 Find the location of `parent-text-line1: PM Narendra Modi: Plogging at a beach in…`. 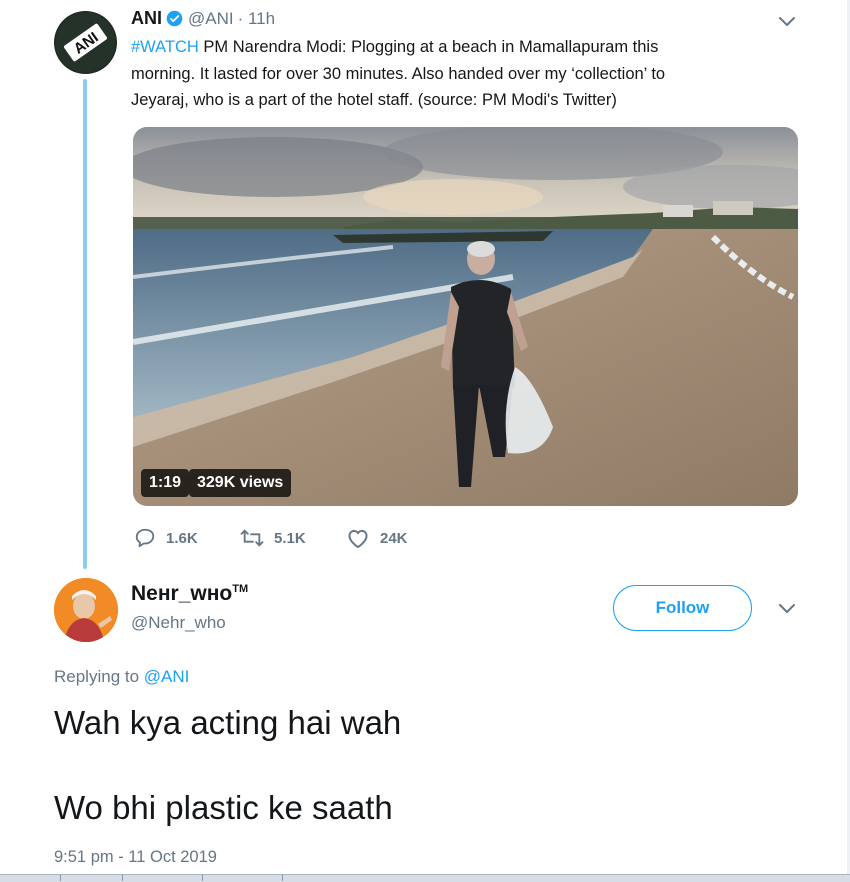

parent-text-line1: PM Narendra Modi: Plogging at a beach in… is located at coordinates (428, 47).